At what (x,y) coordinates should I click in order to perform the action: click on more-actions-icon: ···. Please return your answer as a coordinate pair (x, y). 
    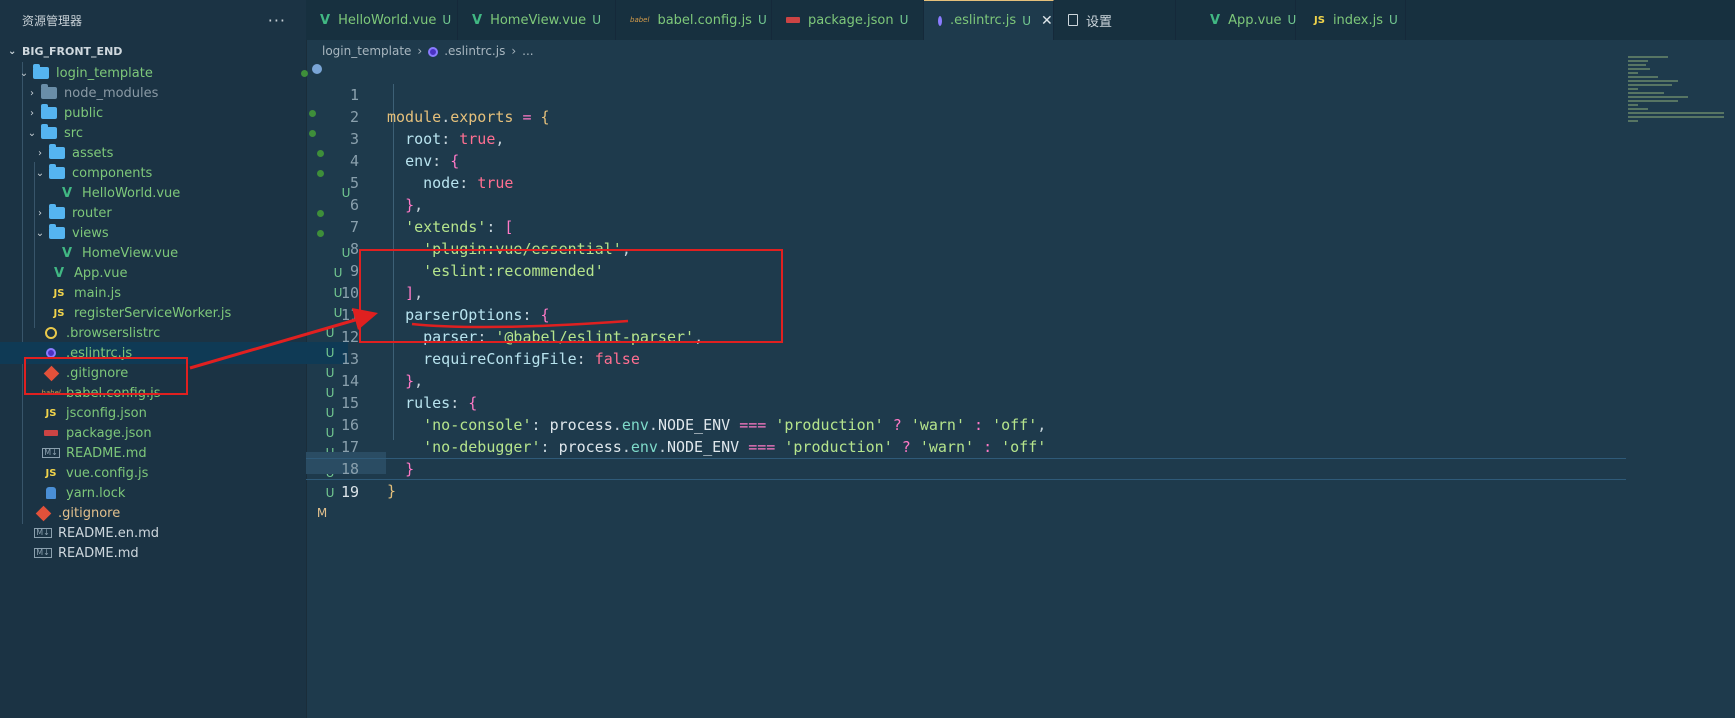
    Looking at the image, I should click on (277, 20).